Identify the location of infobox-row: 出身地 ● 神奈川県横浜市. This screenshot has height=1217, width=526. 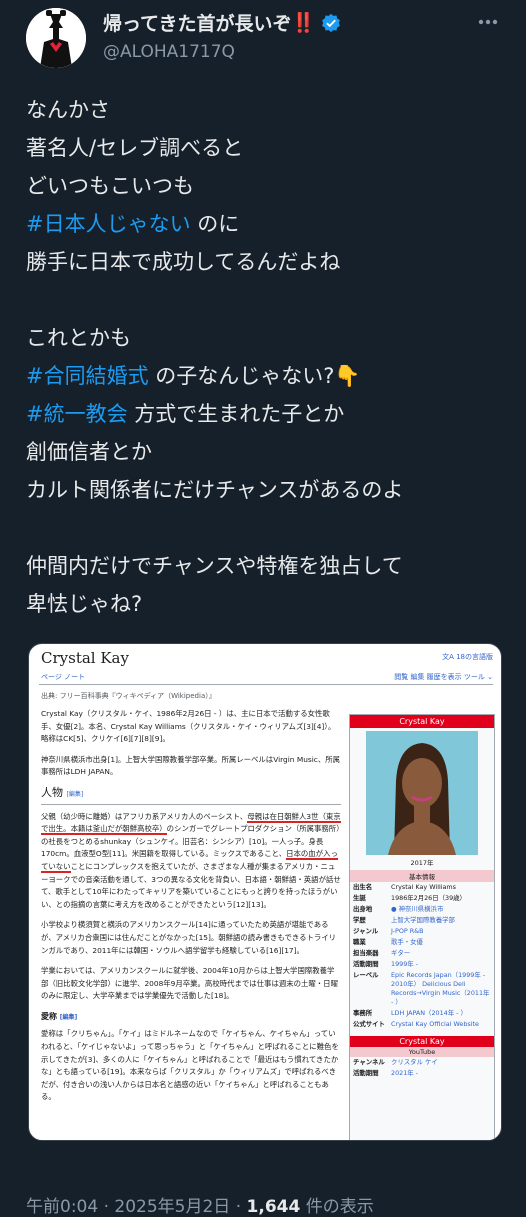
(422, 909).